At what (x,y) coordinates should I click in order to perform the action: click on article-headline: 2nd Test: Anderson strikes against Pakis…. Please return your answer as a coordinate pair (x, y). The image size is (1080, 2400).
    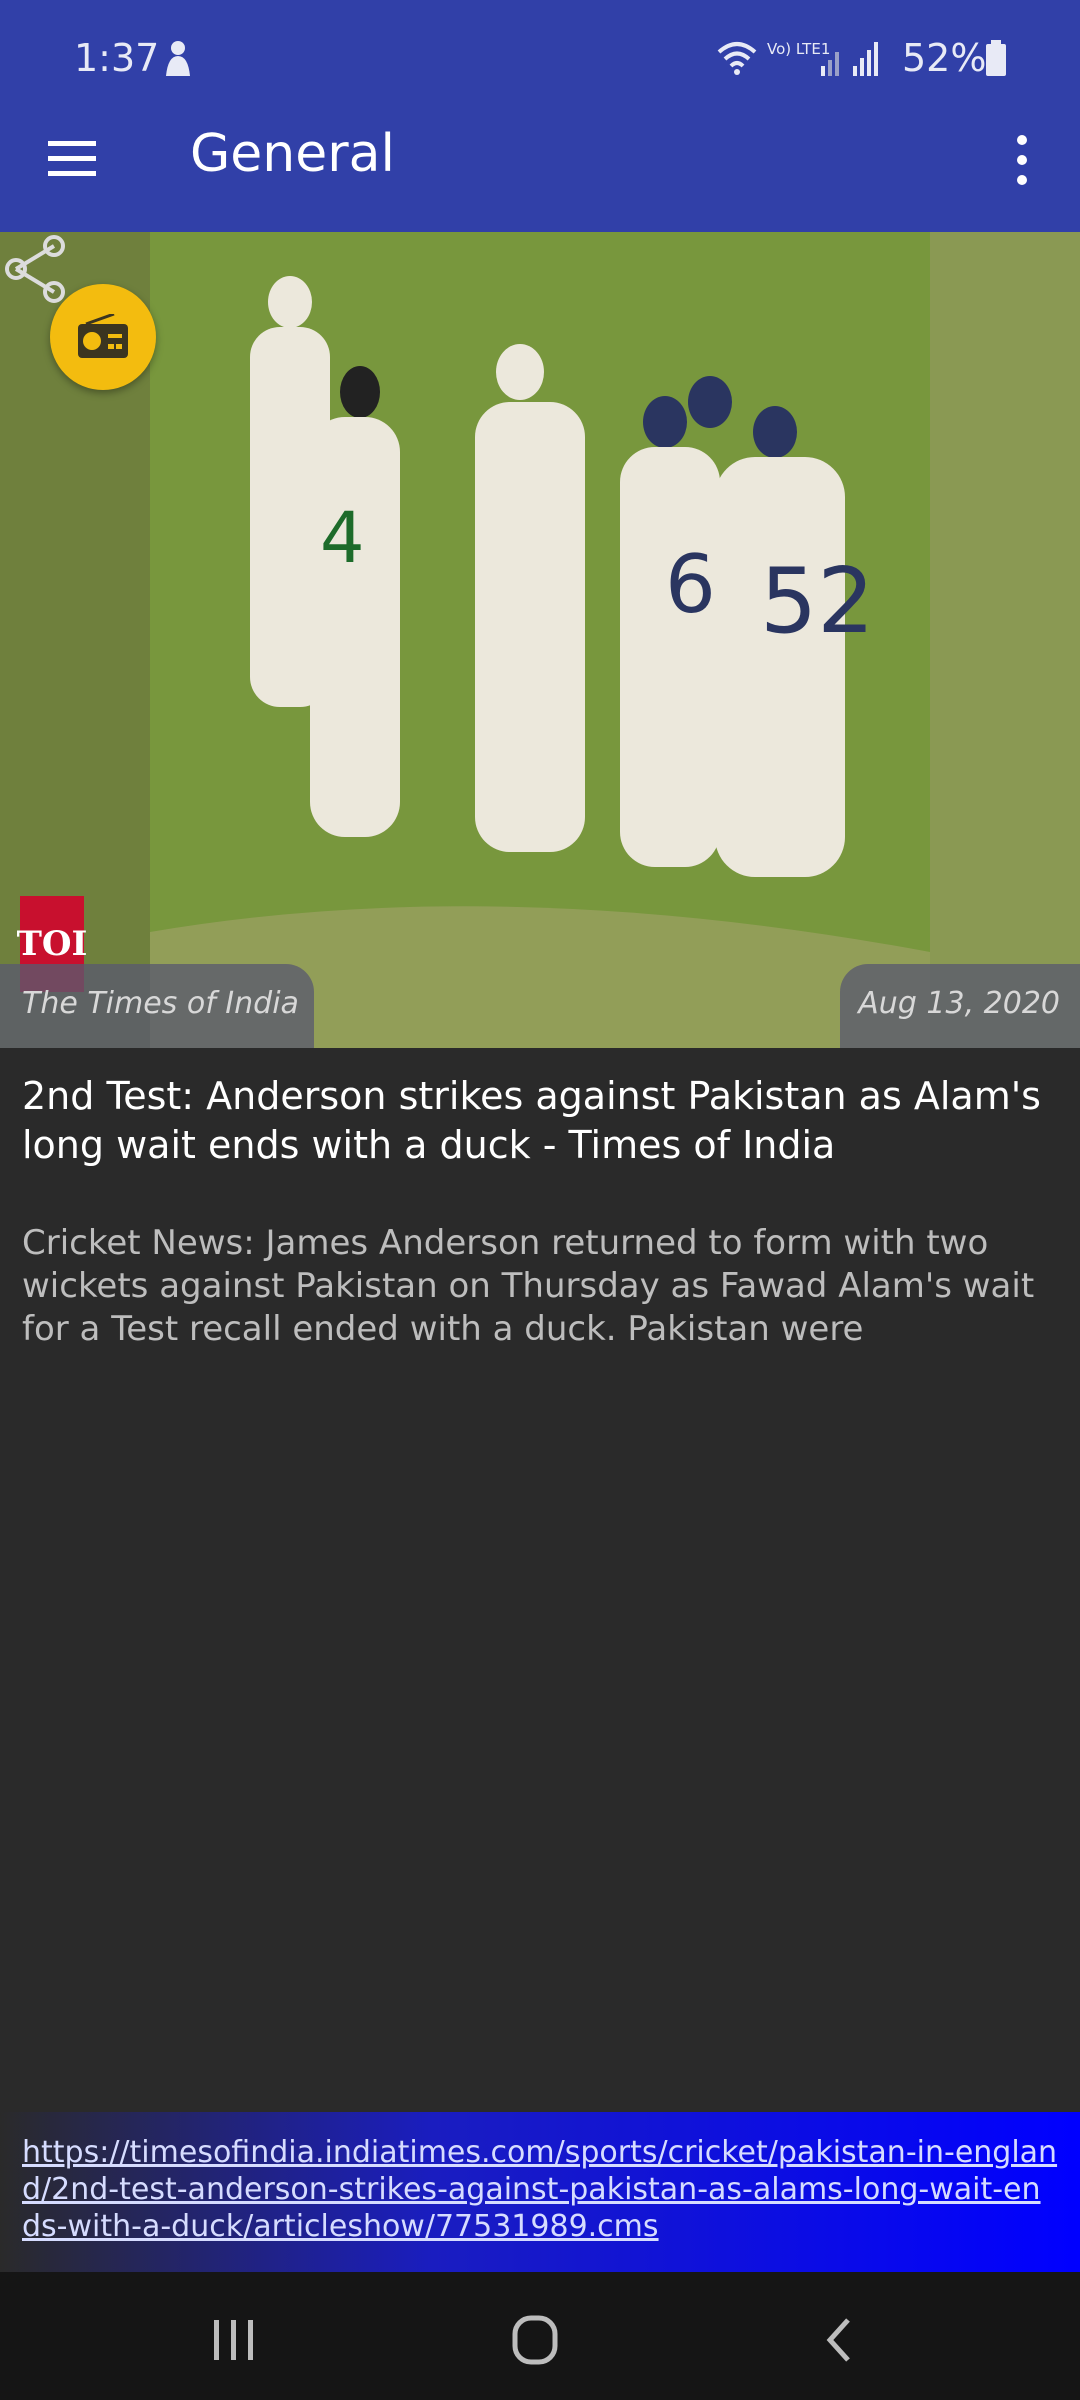
    Looking at the image, I should click on (537, 1121).